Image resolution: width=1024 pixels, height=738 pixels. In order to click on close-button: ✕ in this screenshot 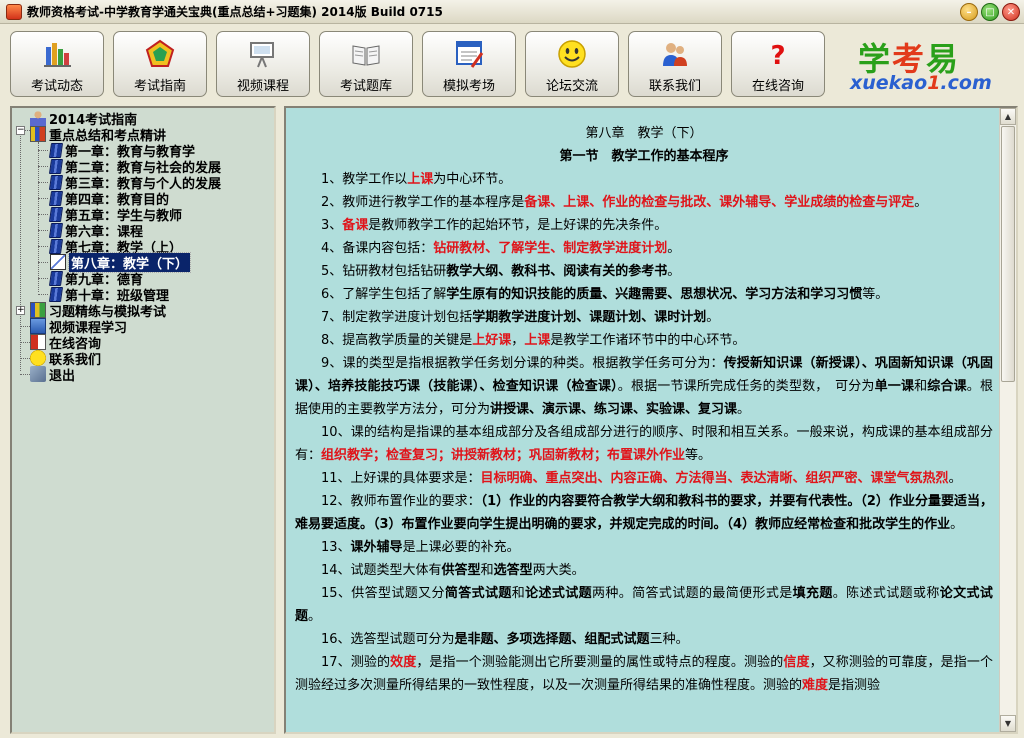, I will do `click(1011, 12)`.